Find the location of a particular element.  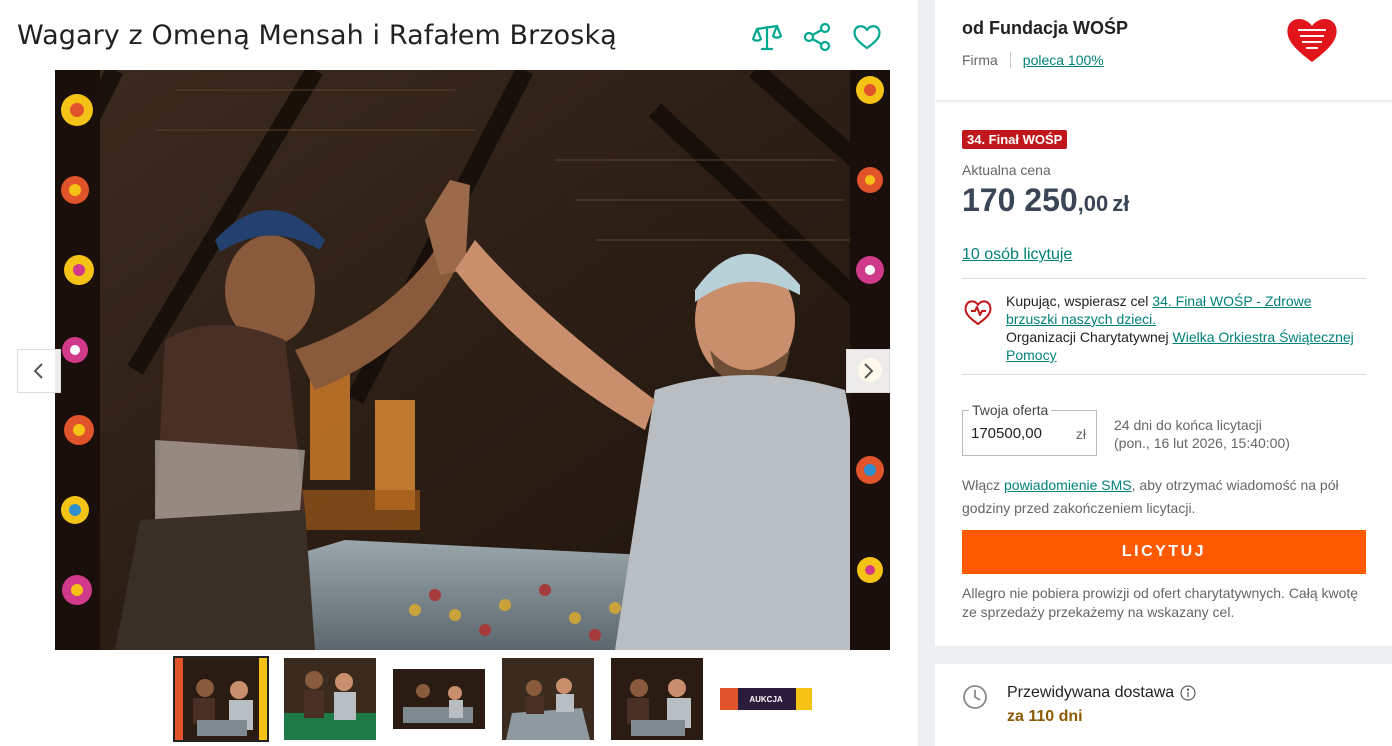

compare-button is located at coordinates (767, 37).